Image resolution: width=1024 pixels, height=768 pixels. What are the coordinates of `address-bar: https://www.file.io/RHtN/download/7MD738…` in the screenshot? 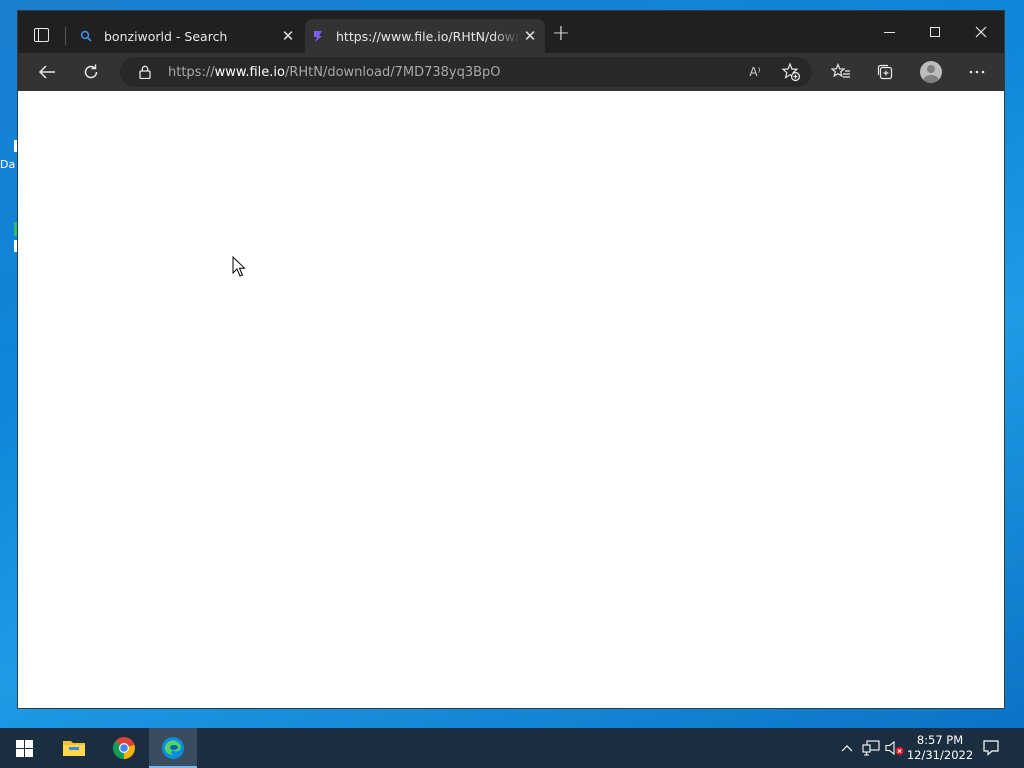 It's located at (466, 72).